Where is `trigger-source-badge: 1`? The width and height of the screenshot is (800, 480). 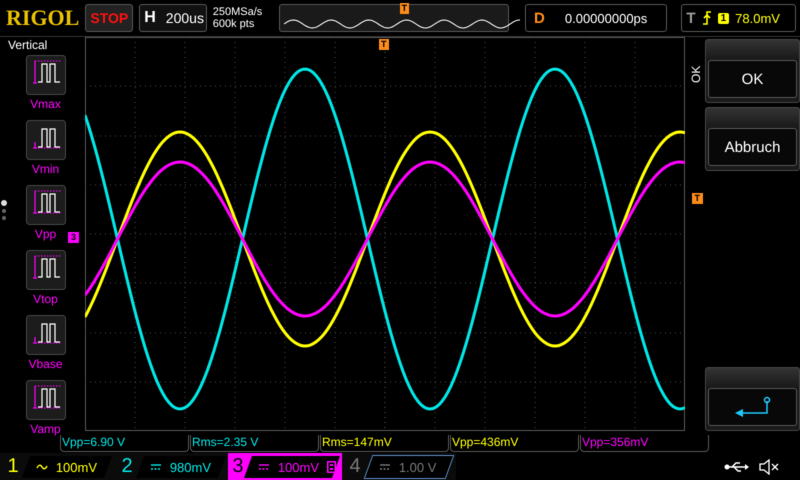
trigger-source-badge: 1 is located at coordinates (724, 18).